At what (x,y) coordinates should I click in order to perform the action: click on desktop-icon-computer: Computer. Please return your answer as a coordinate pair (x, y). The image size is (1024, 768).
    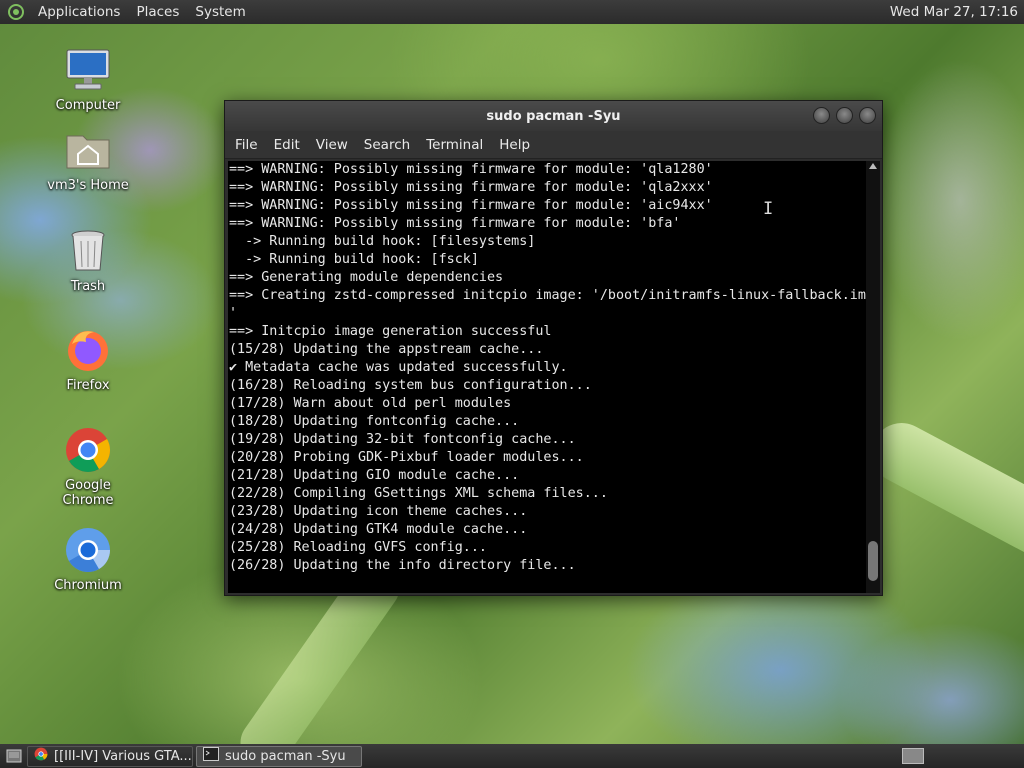
    Looking at the image, I should click on (88, 79).